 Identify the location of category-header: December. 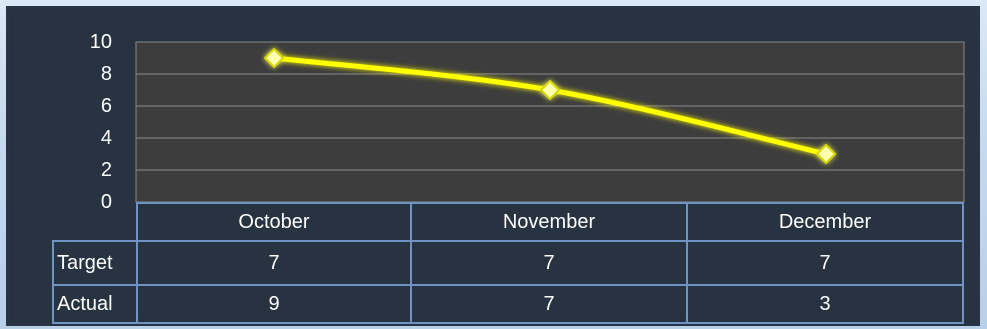
(825, 222).